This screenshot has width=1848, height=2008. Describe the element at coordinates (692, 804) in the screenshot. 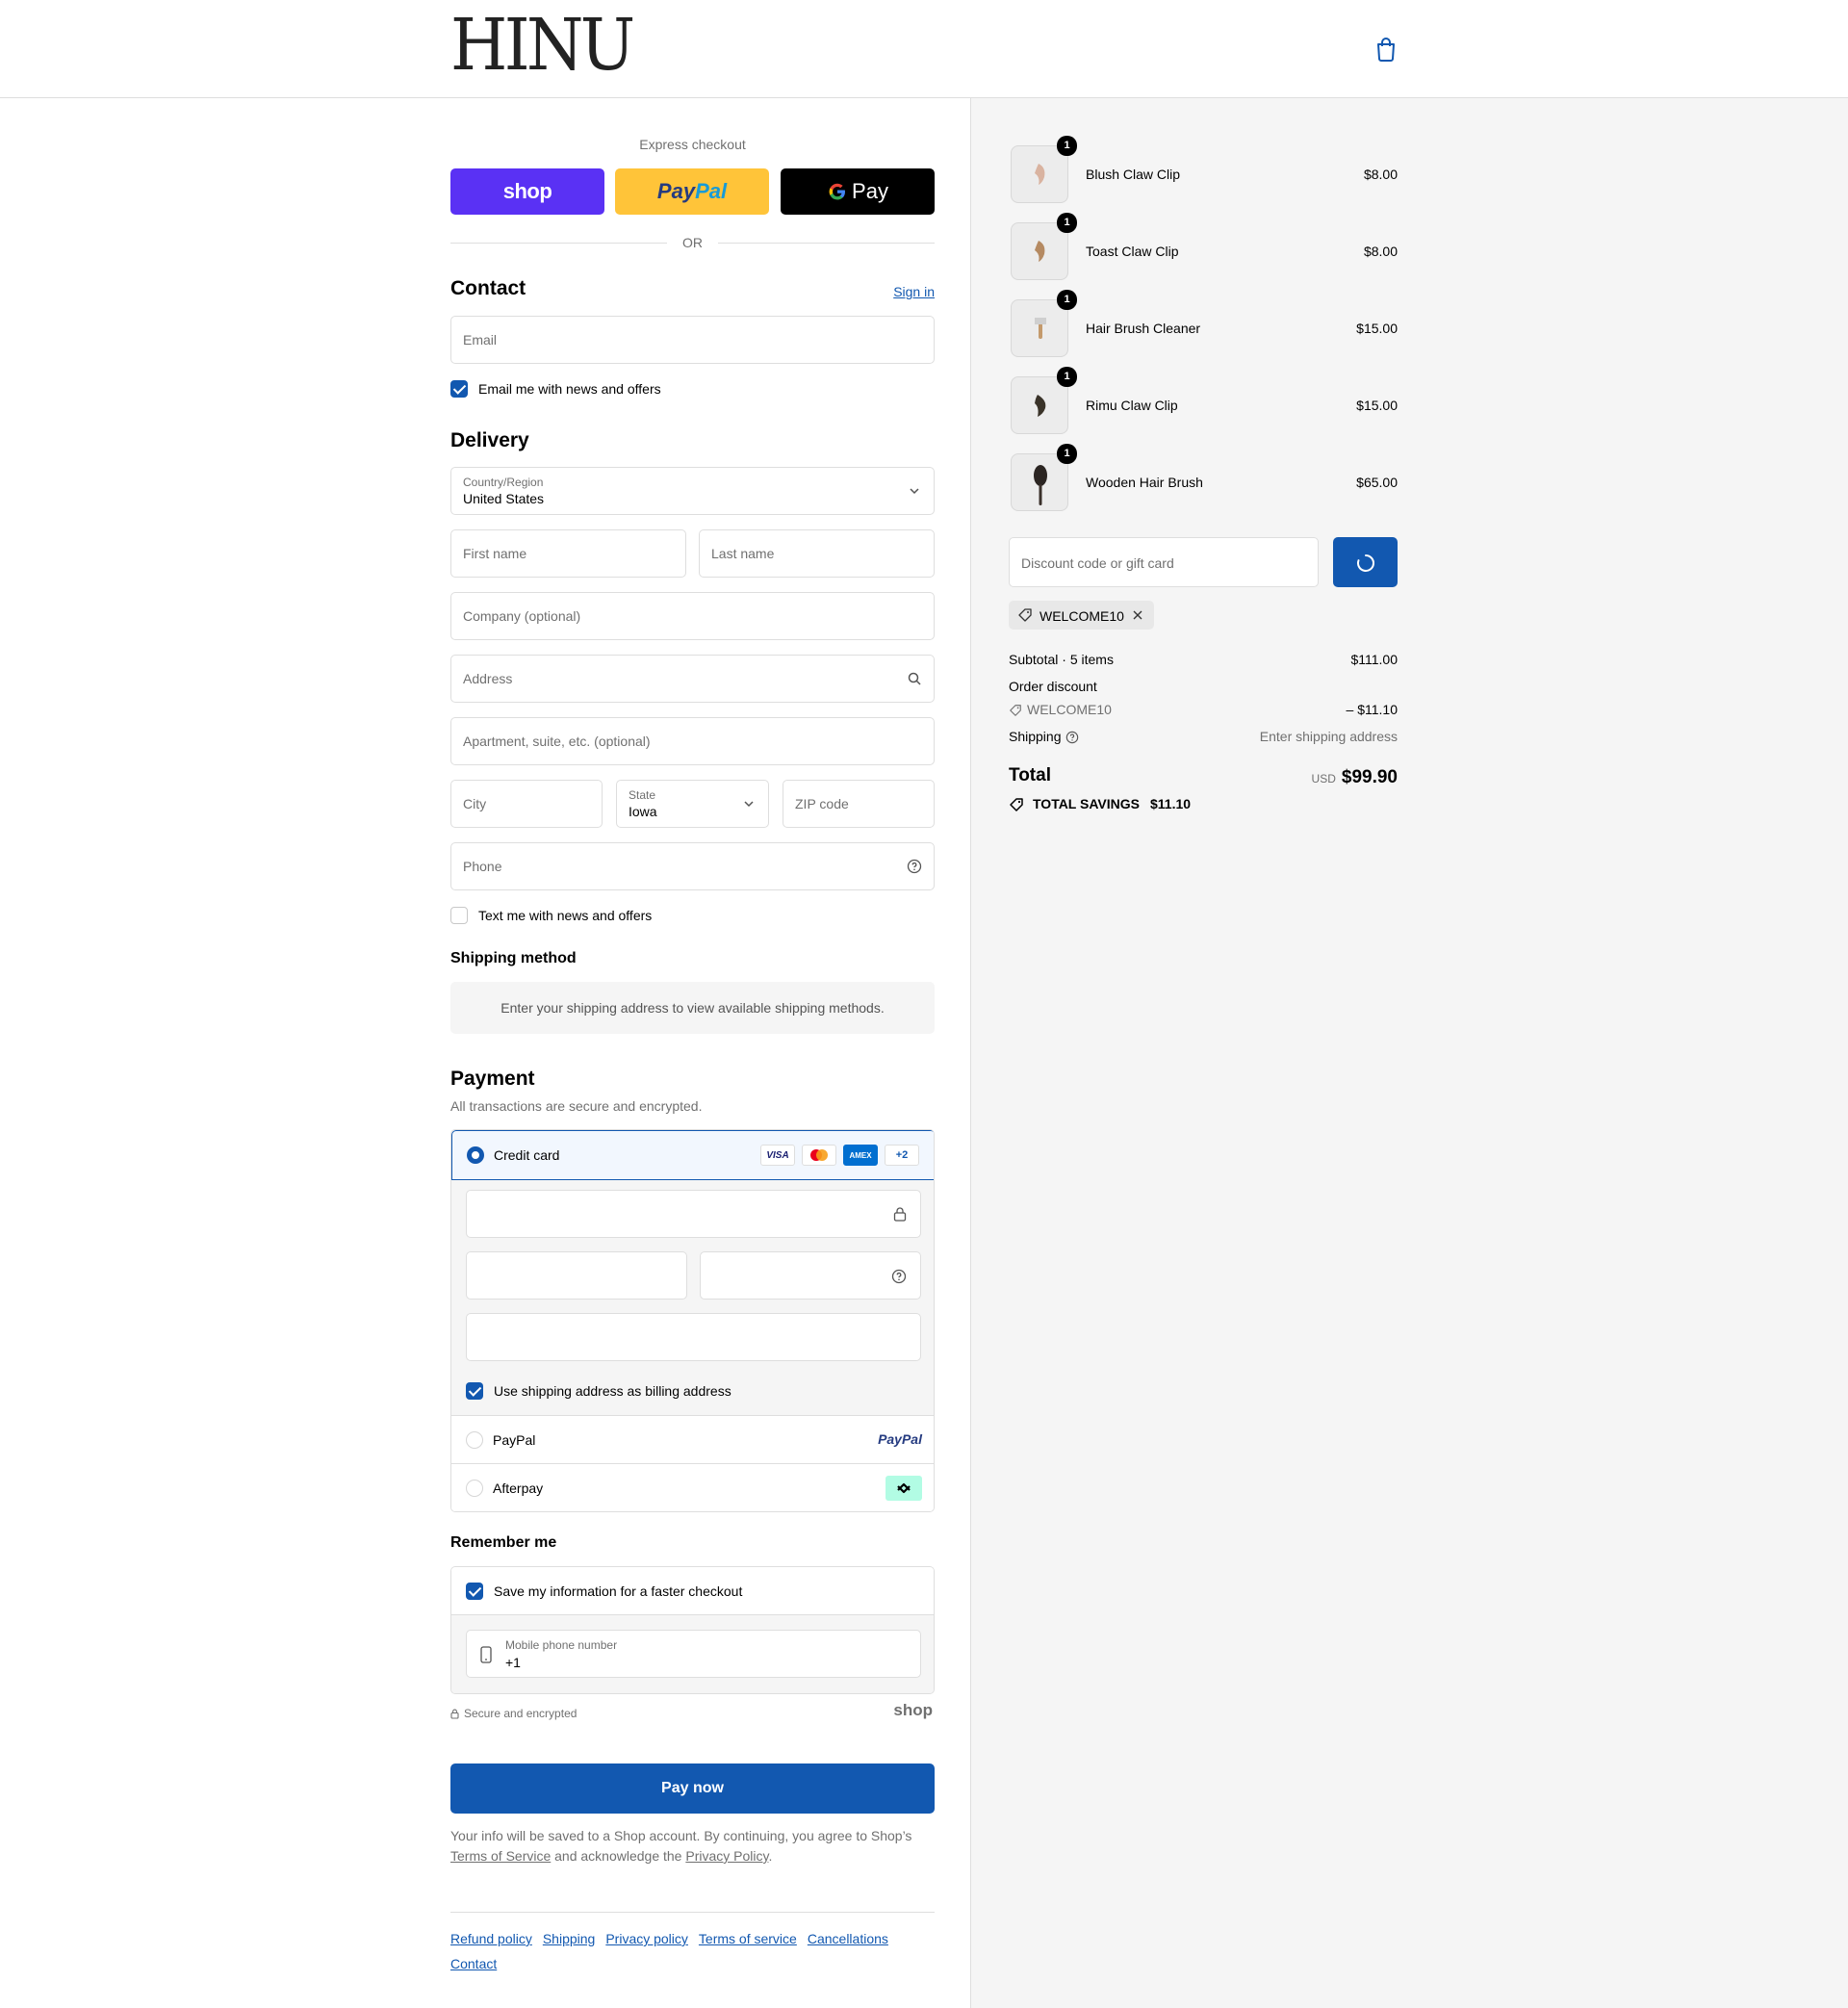

I see `state-select: State Iowa` at that location.